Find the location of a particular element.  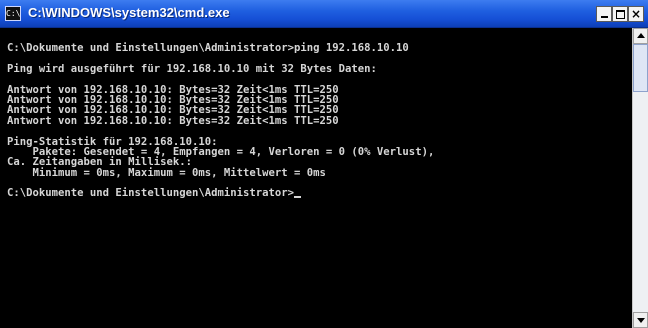

vertical-scrollbar is located at coordinates (640, 178).